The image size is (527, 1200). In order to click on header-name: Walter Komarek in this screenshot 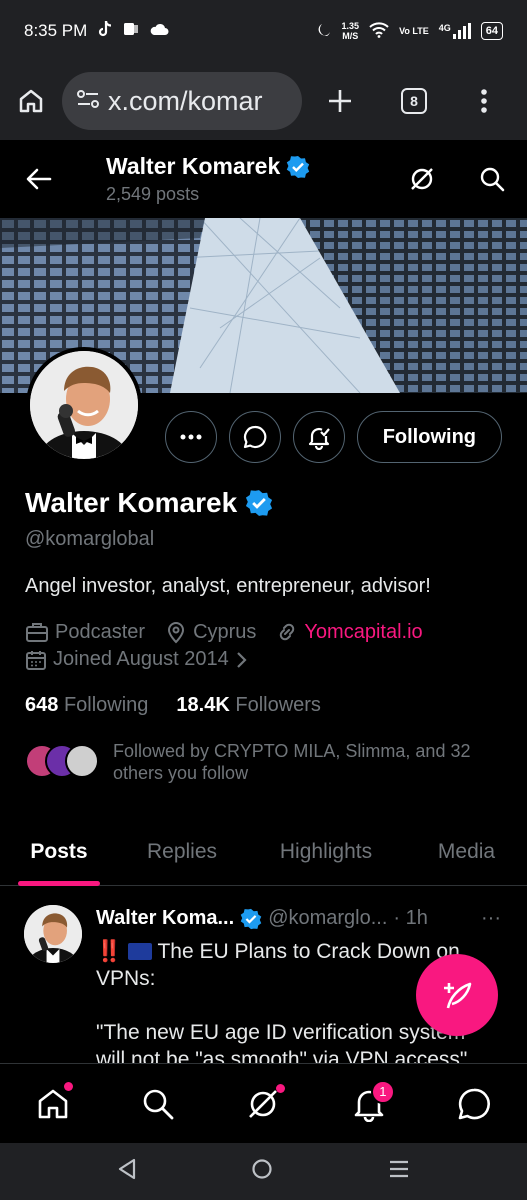, I will do `click(246, 166)`.